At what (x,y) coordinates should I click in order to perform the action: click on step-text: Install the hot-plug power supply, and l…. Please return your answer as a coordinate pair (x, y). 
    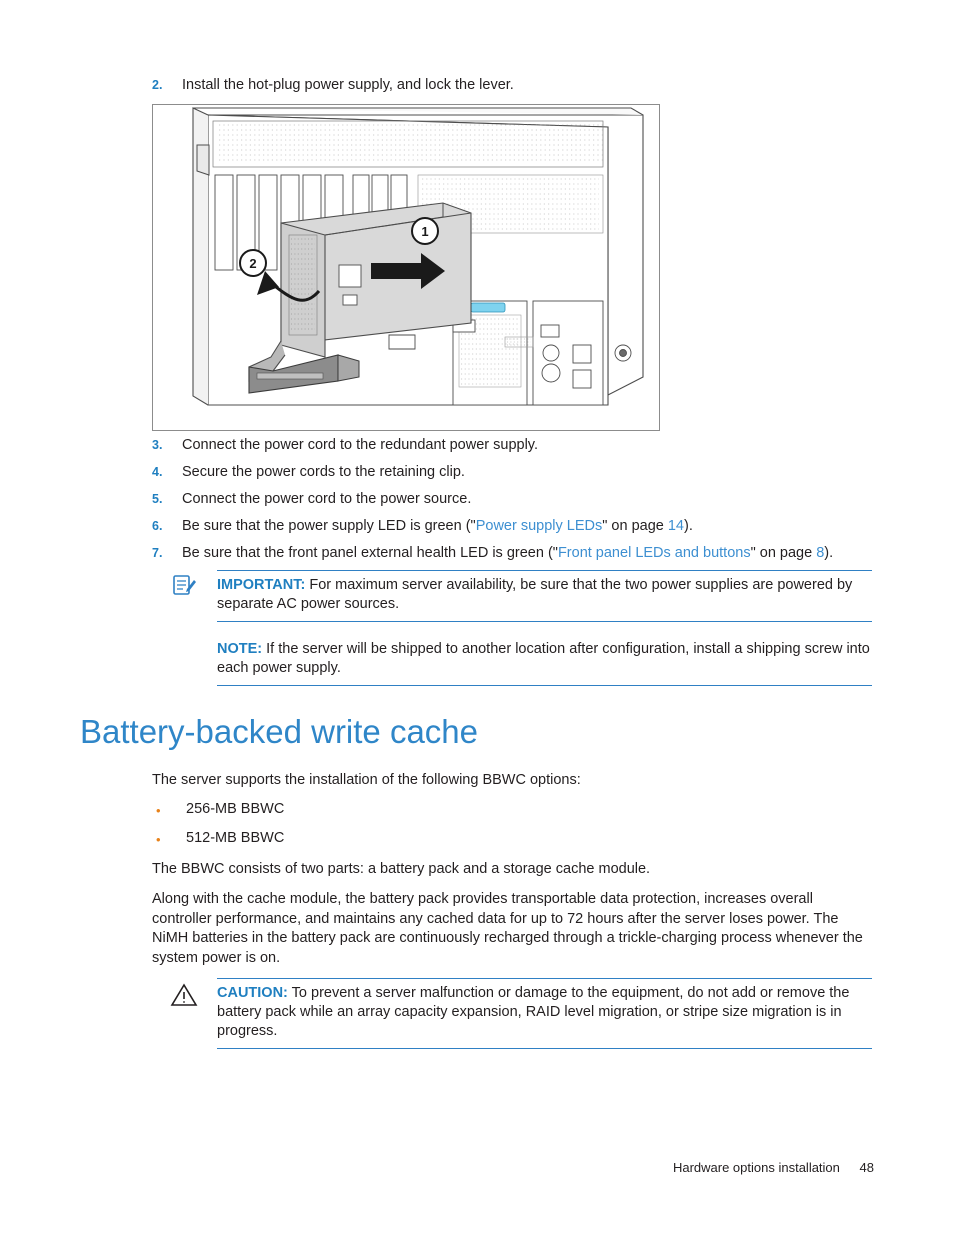
    Looking at the image, I should click on (348, 85).